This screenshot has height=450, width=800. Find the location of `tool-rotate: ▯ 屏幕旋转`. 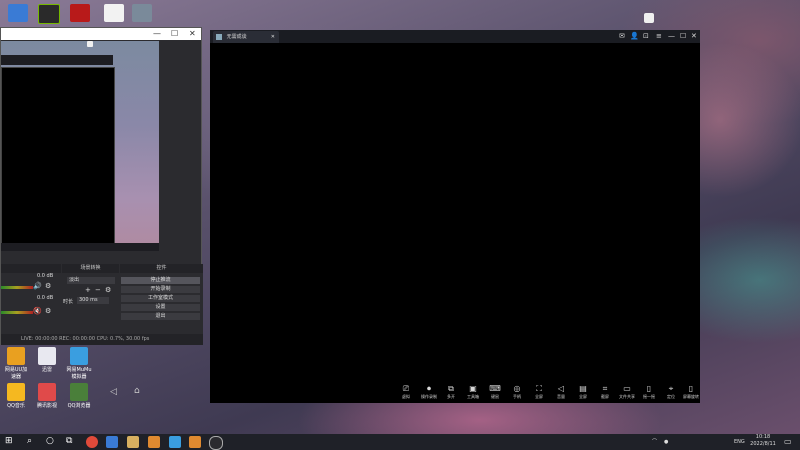

tool-rotate: ▯ 屏幕旋转 is located at coordinates (691, 392).